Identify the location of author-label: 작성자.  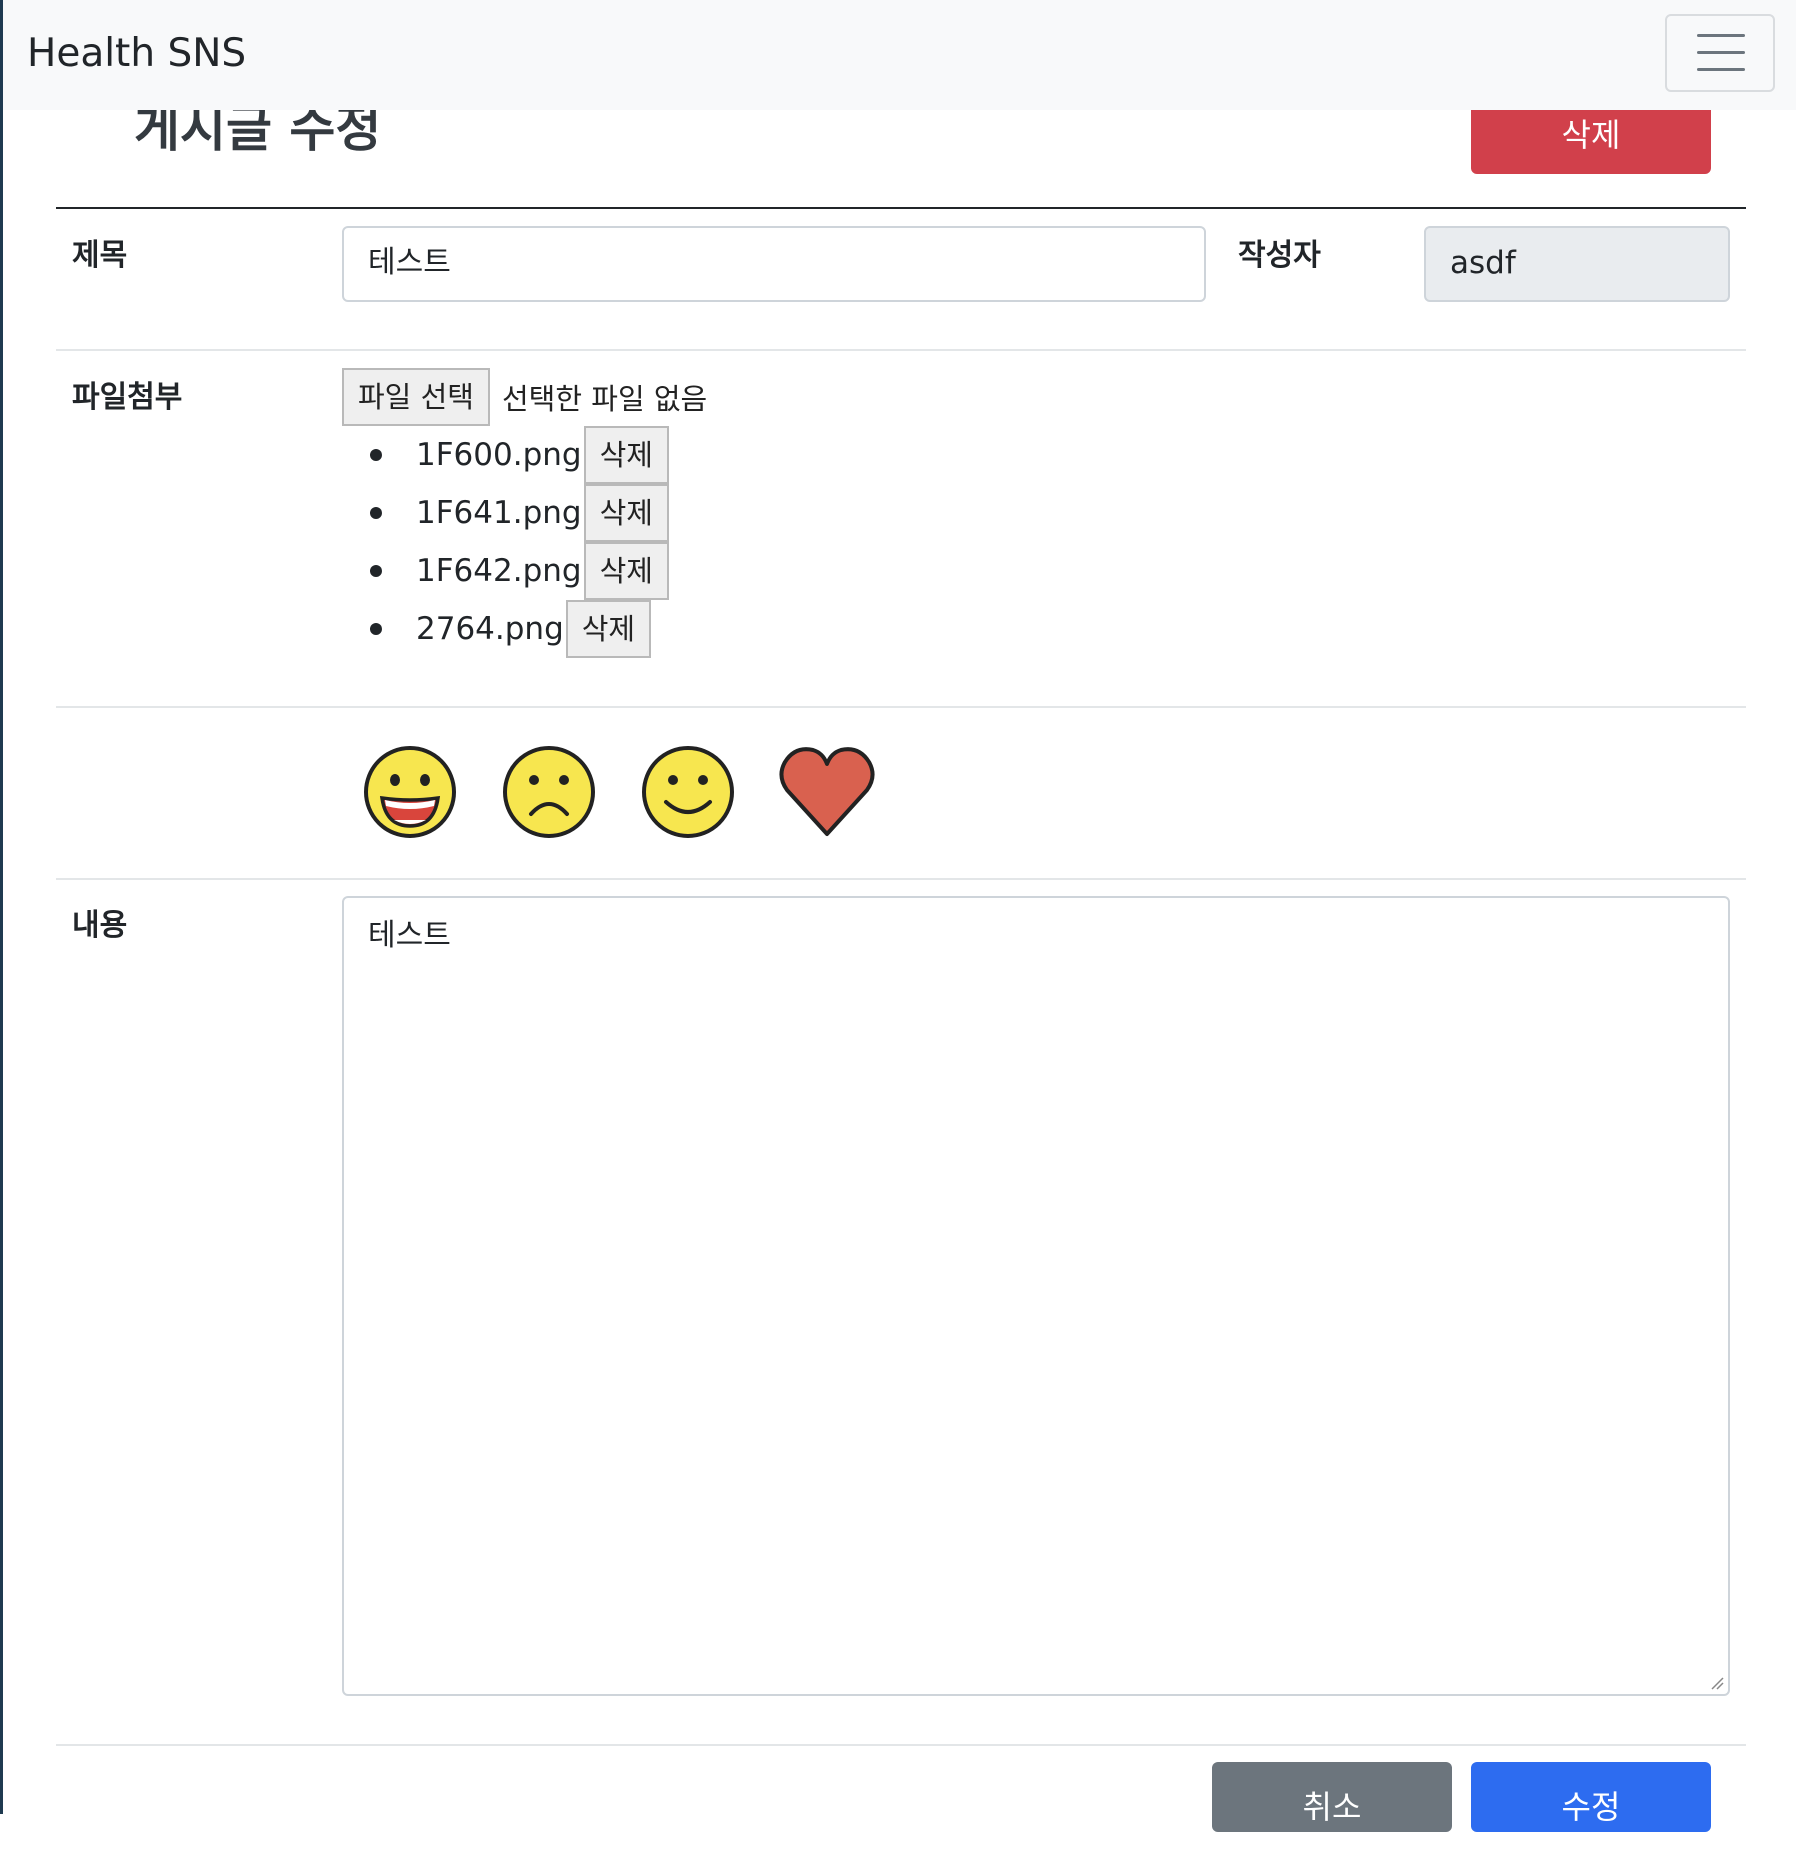
(1279, 255).